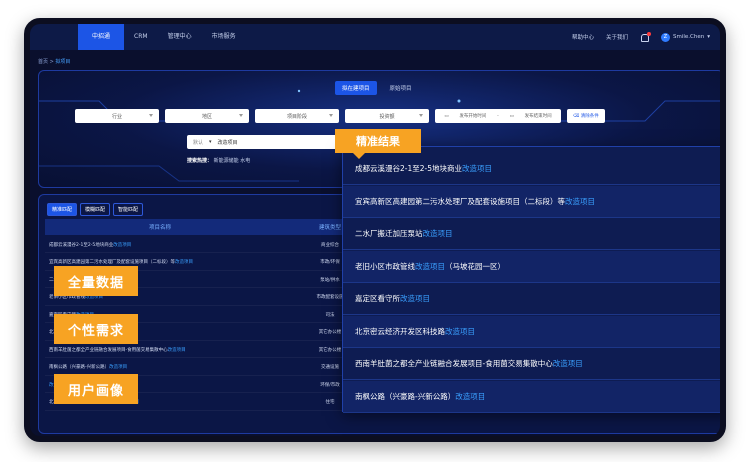  I want to click on feature-badge: 用户画像, so click(96, 389).